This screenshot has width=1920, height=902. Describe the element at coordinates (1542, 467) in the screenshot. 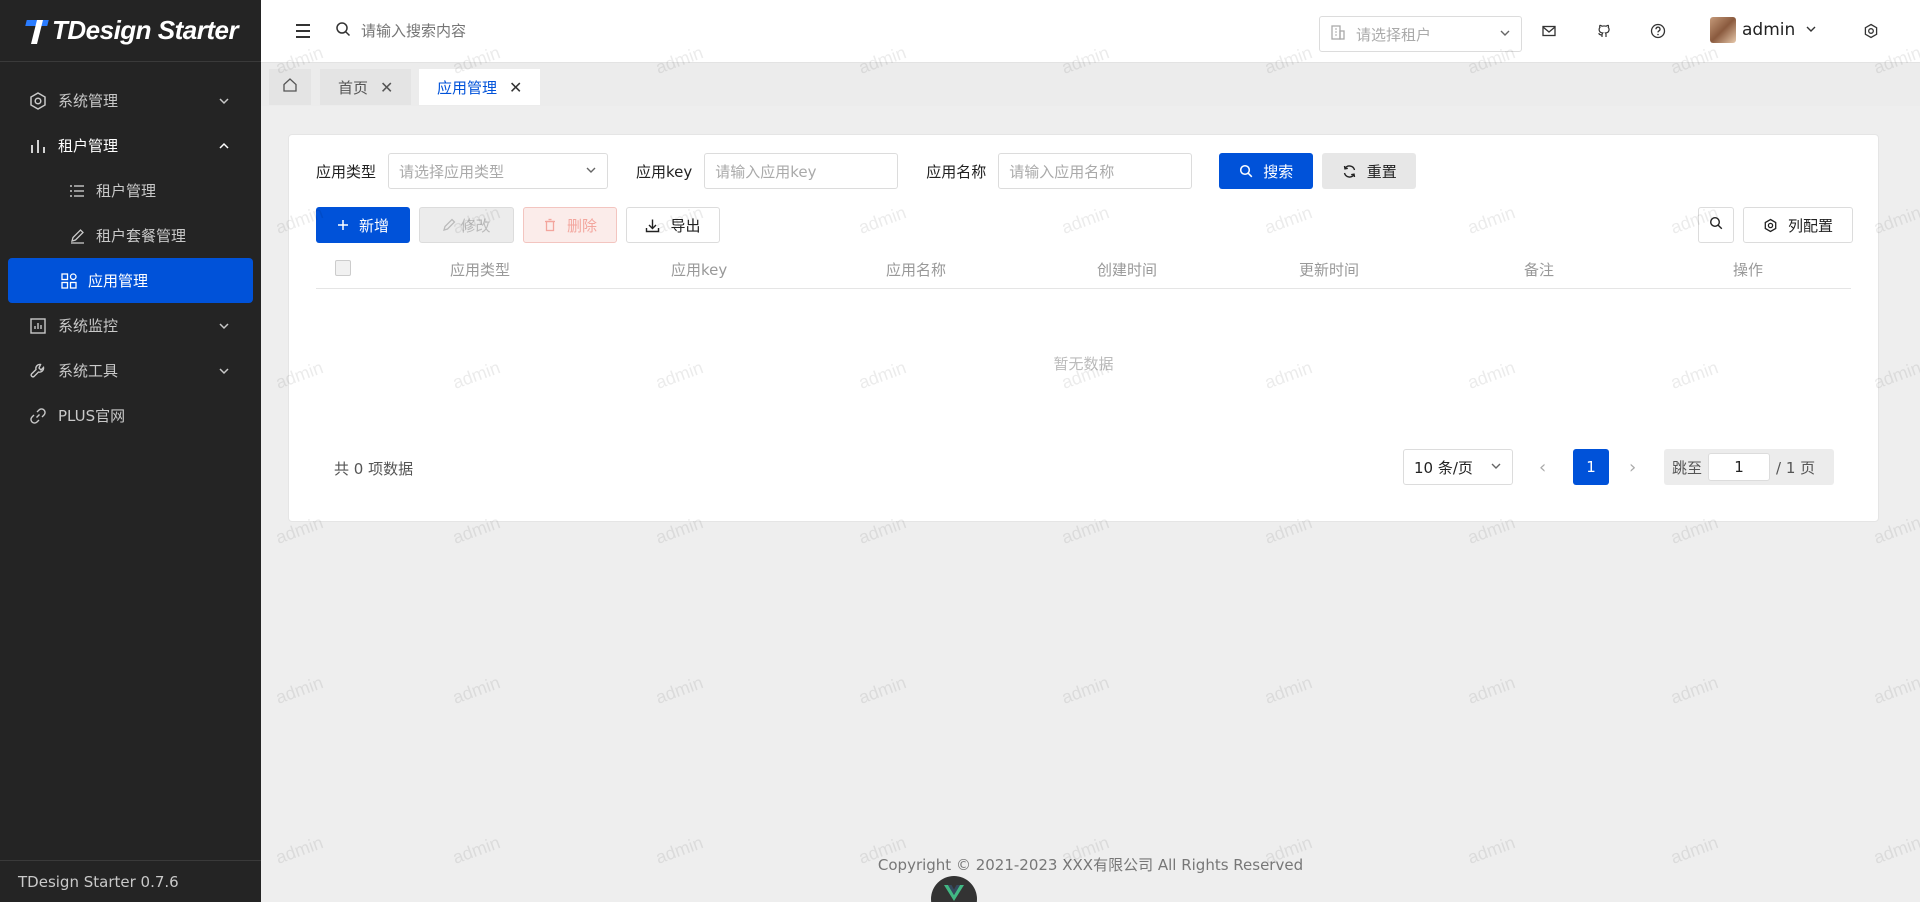

I see `prev-page-icon: ‹` at that location.